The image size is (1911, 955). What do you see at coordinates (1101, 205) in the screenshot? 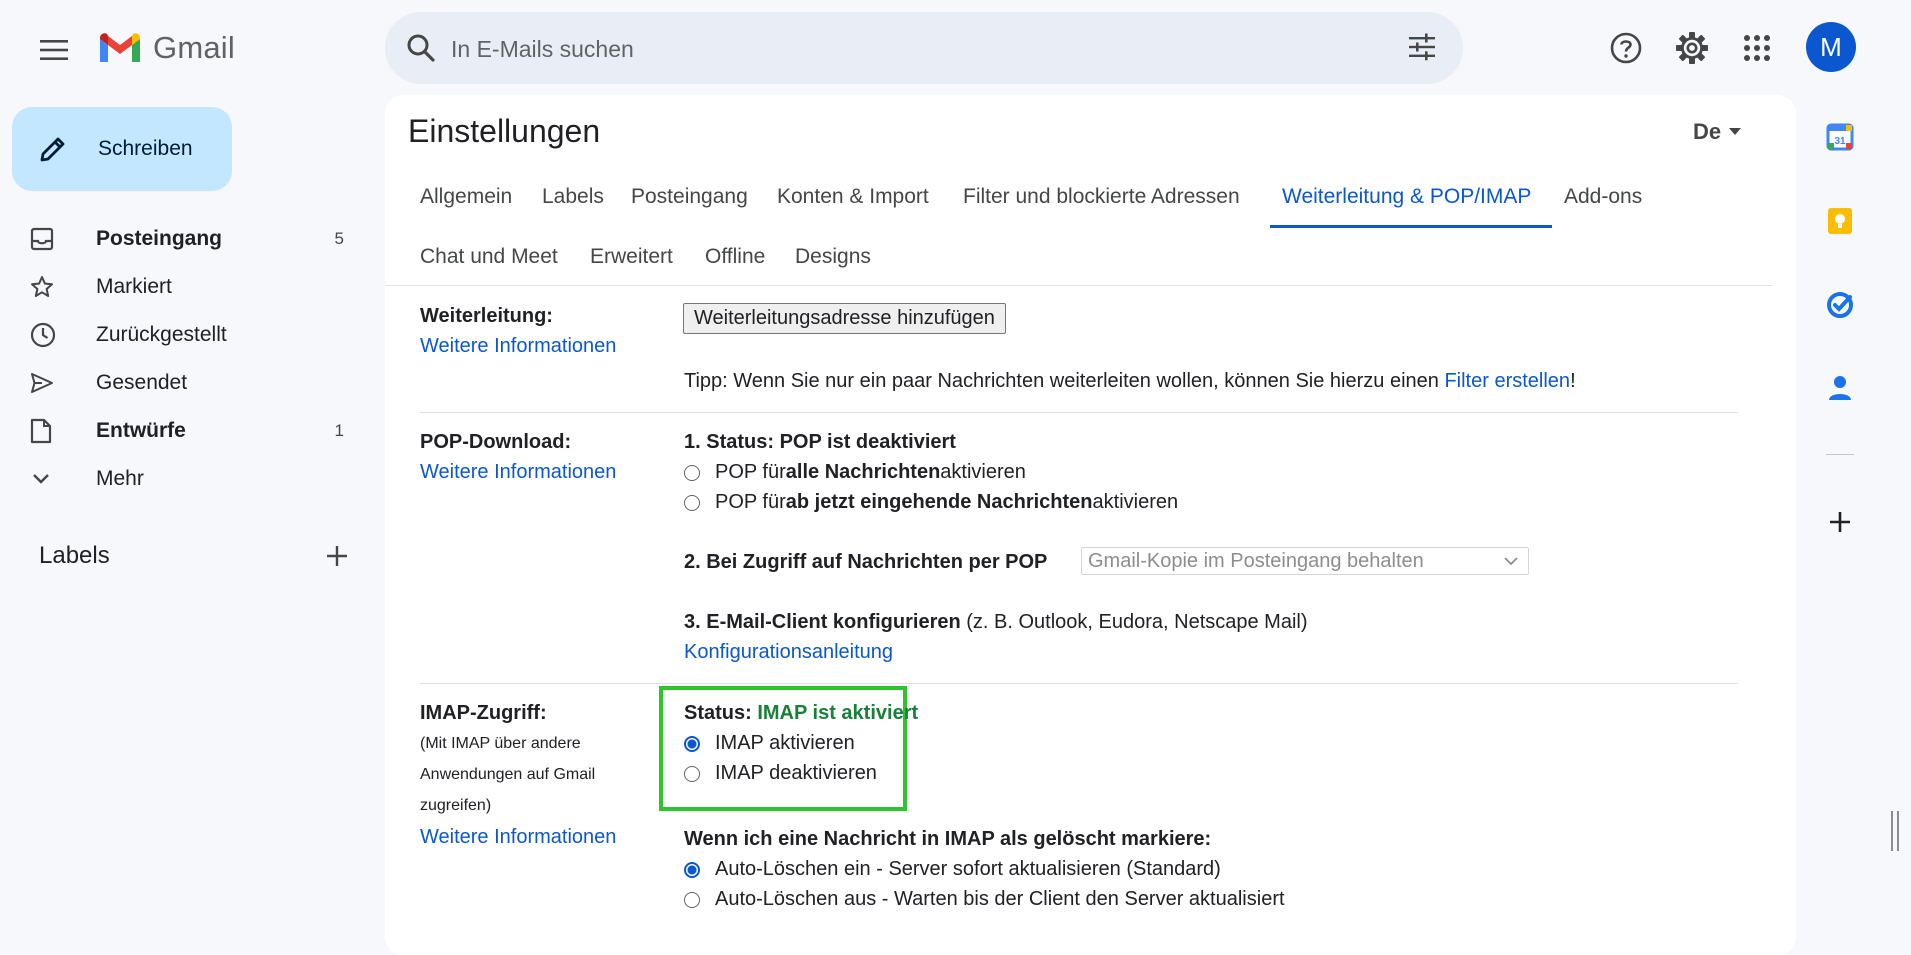
I see `tab-filters: Filter und blockierte Adressen` at bounding box center [1101, 205].